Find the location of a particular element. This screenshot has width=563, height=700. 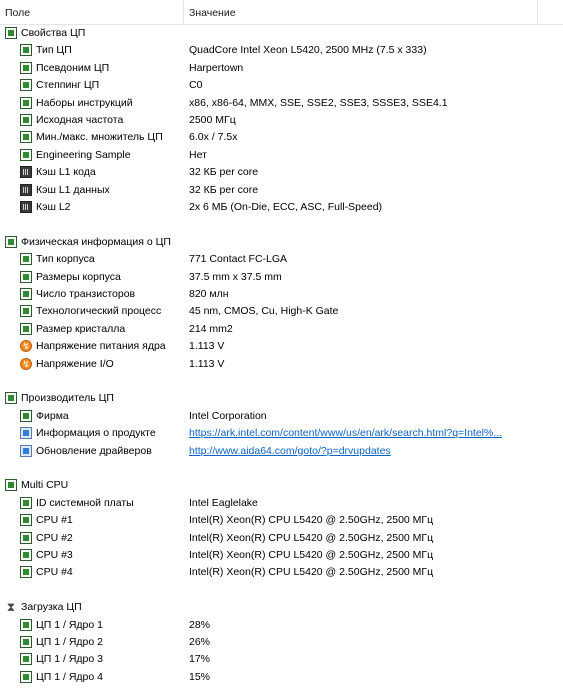

list-item: Мин./макс. множитель ЦП 6.0x / 7.5x is located at coordinates (281, 137).